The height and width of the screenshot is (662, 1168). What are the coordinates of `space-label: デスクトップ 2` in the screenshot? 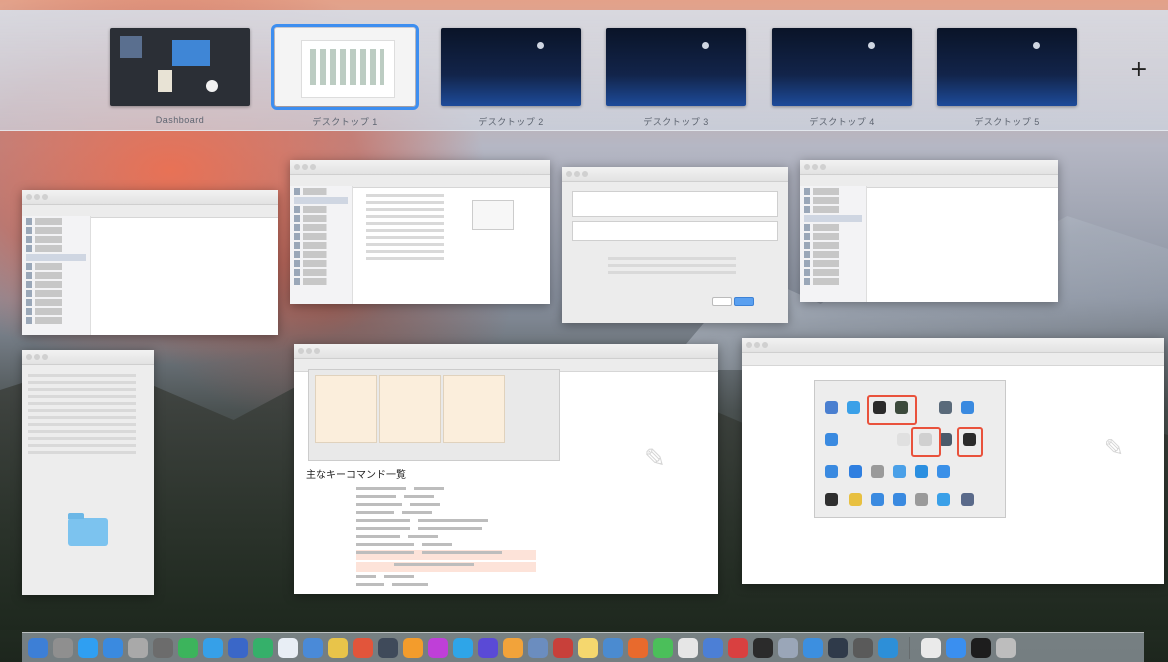 It's located at (511, 122).